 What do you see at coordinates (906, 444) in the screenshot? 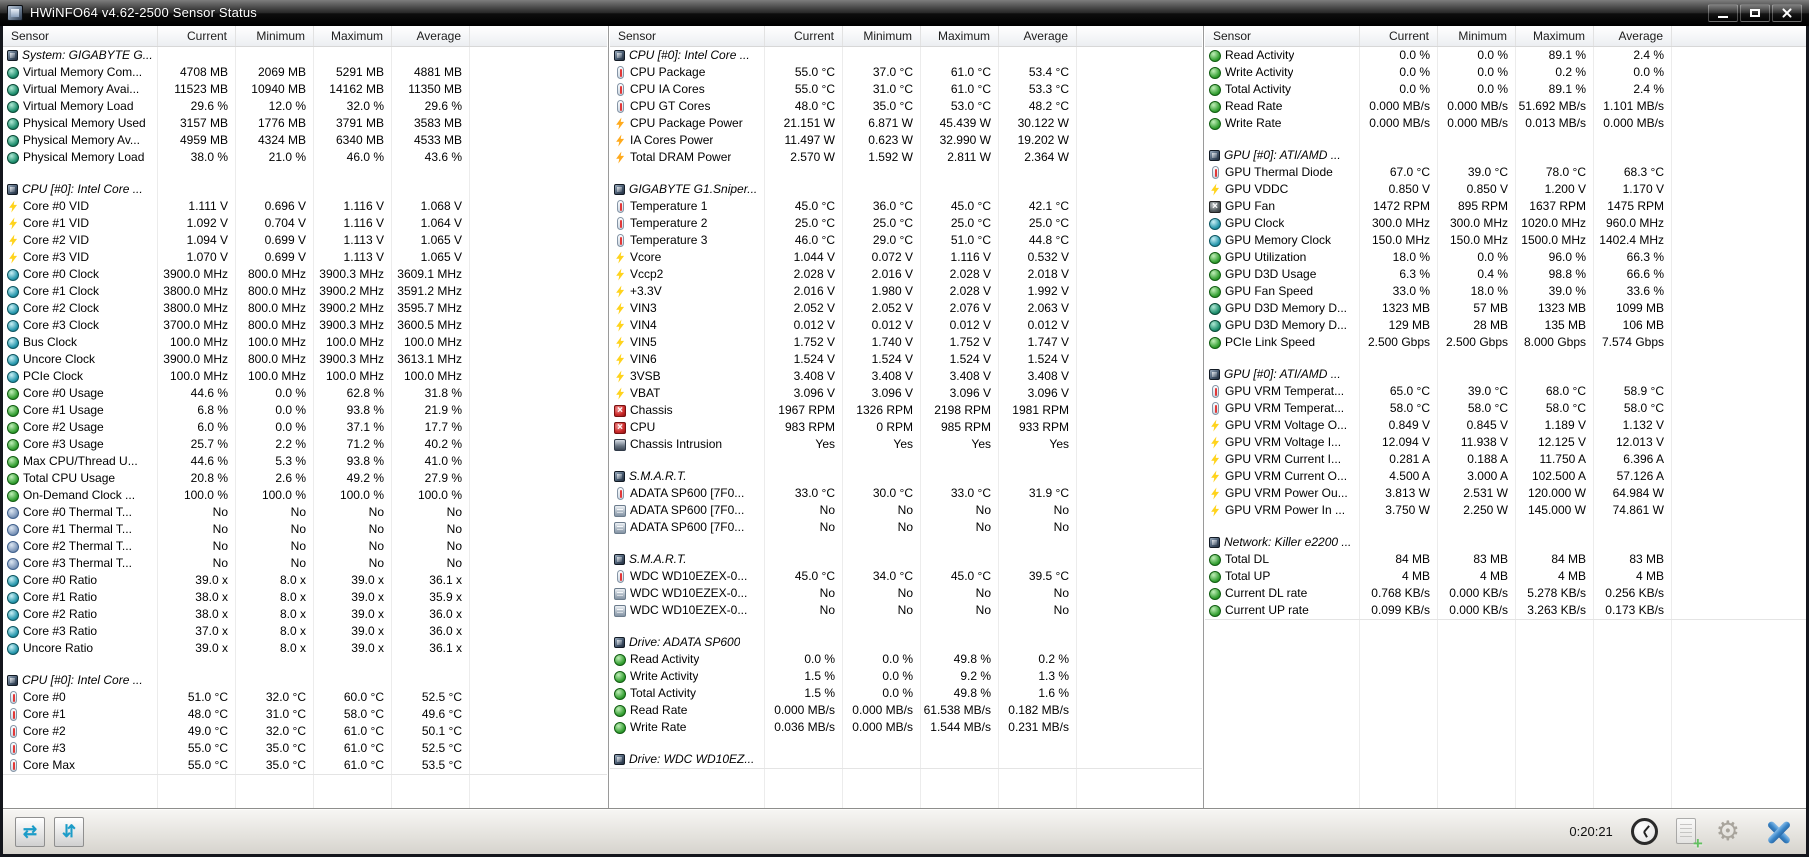
I see `sensor-row: Chassis Intrusion Yes Yes Yes Yes` at bounding box center [906, 444].